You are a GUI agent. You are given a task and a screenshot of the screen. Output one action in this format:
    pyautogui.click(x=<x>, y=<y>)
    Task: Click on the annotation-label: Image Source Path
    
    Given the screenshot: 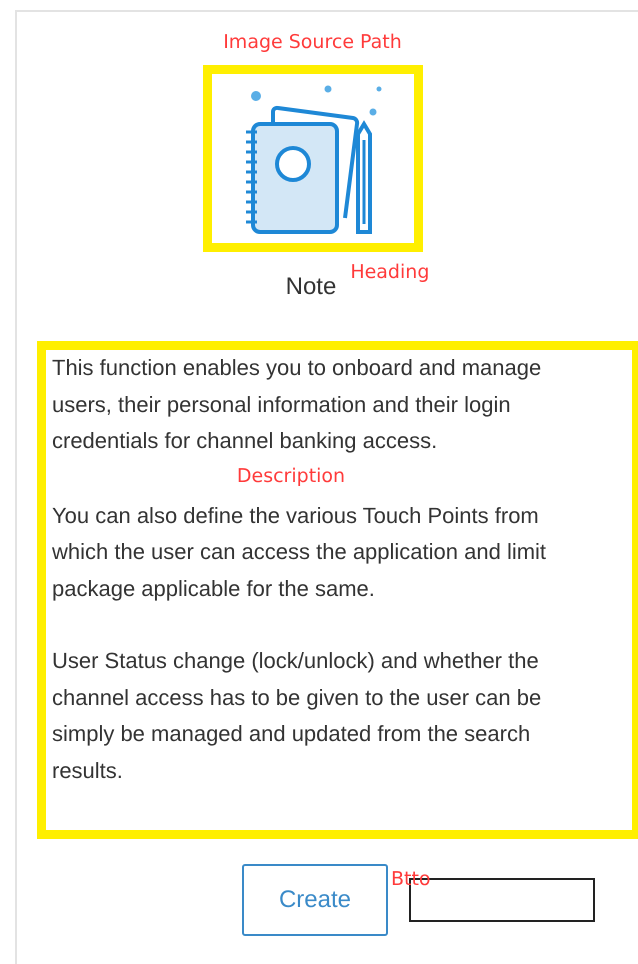 What is the action you would take?
    pyautogui.click(x=312, y=42)
    